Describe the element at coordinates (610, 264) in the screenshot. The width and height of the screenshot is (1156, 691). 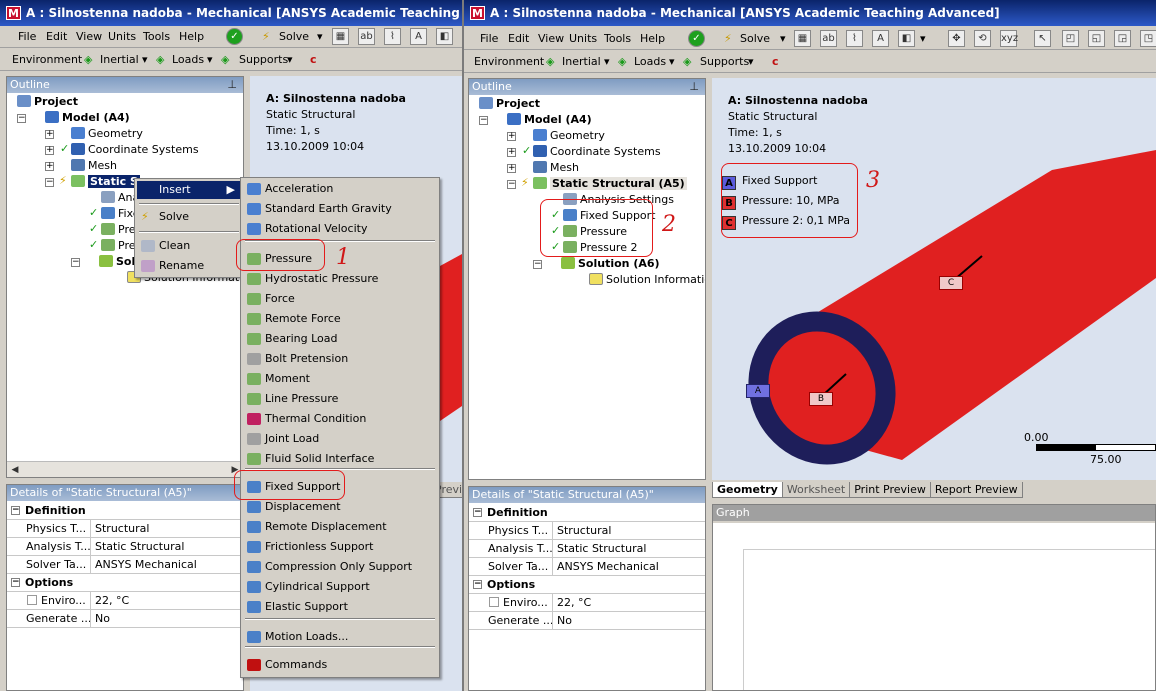
I see `tree-solution: Solution (A6)` at that location.